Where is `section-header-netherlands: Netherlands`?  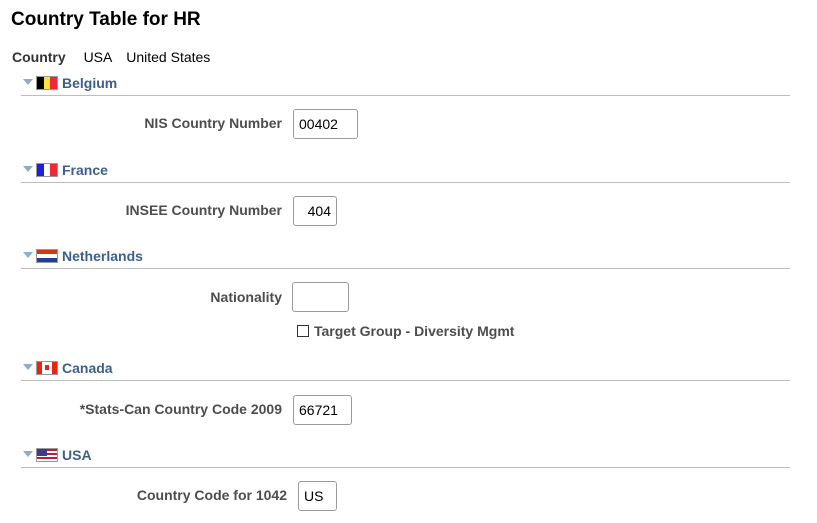 section-header-netherlands: Netherlands is located at coordinates (405, 257).